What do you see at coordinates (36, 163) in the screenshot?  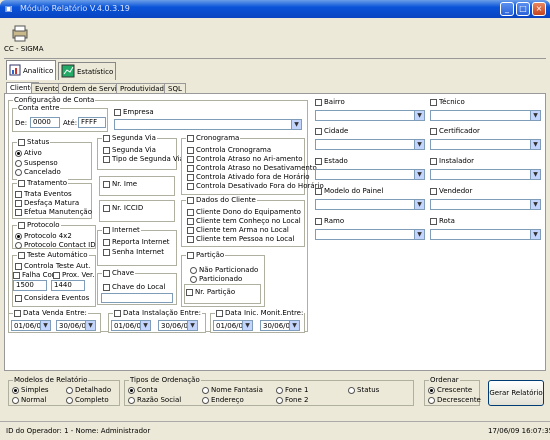 I see `status-suspenso-radio: Suspenso` at bounding box center [36, 163].